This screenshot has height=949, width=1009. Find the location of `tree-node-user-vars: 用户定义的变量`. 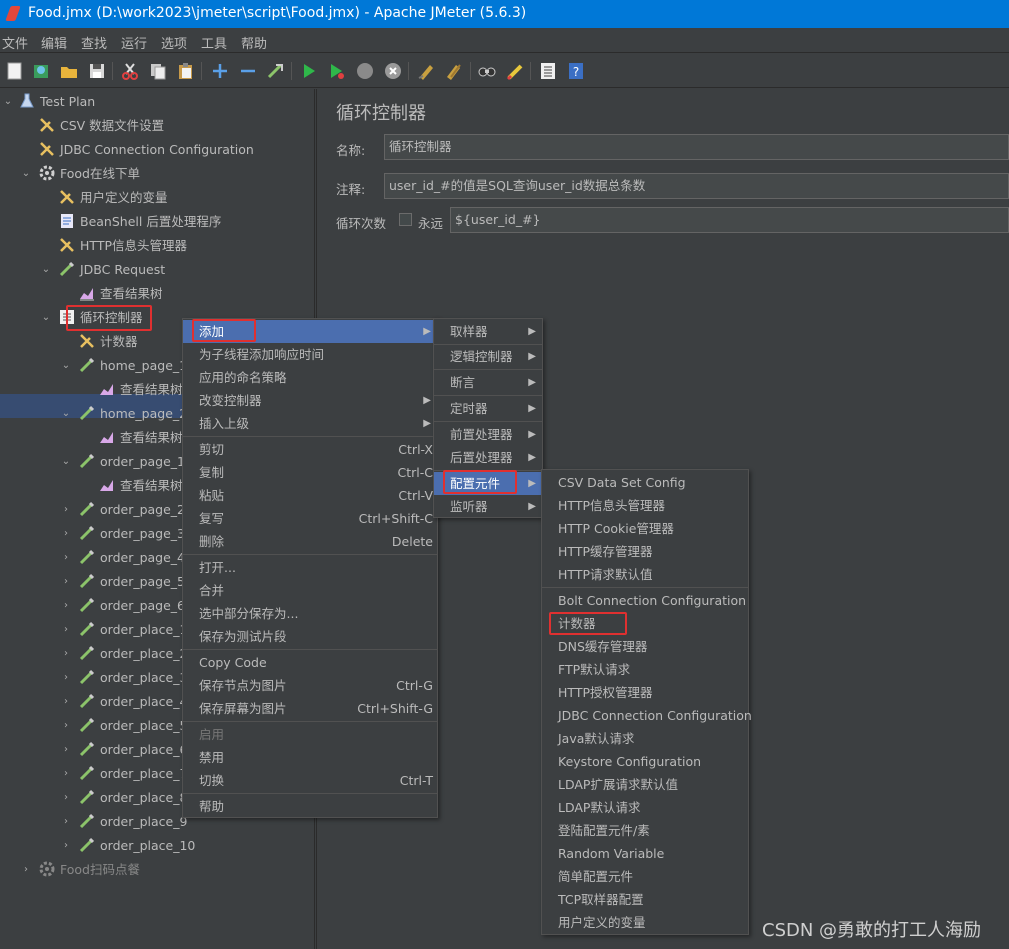

tree-node-user-vars: 用户定义的变量 is located at coordinates (113, 198).